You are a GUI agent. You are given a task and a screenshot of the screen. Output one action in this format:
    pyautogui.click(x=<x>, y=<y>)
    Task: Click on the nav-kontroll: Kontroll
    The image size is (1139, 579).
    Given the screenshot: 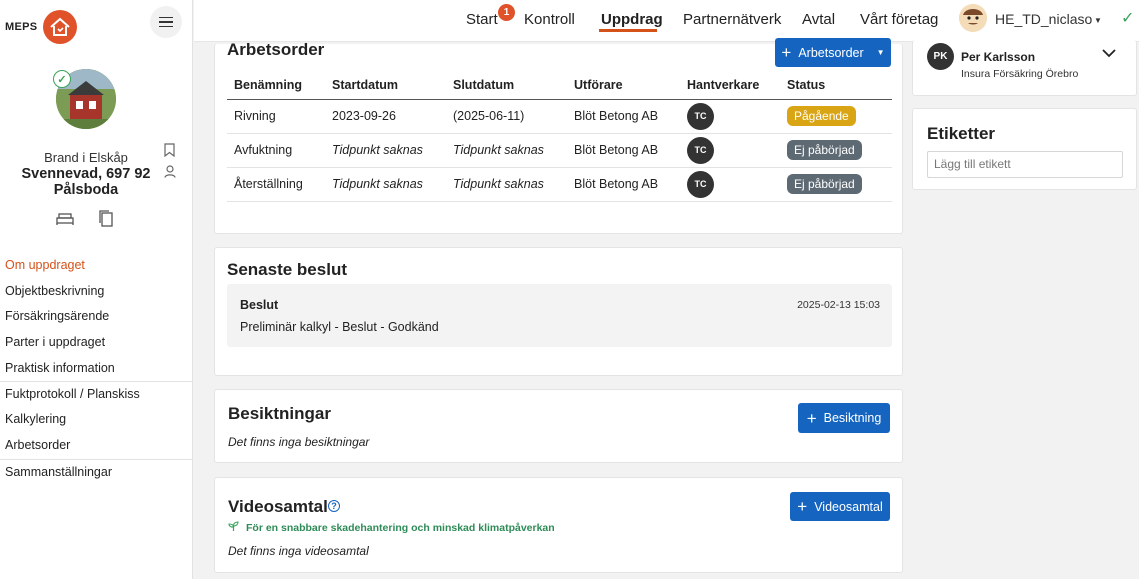 What is the action you would take?
    pyautogui.click(x=549, y=19)
    